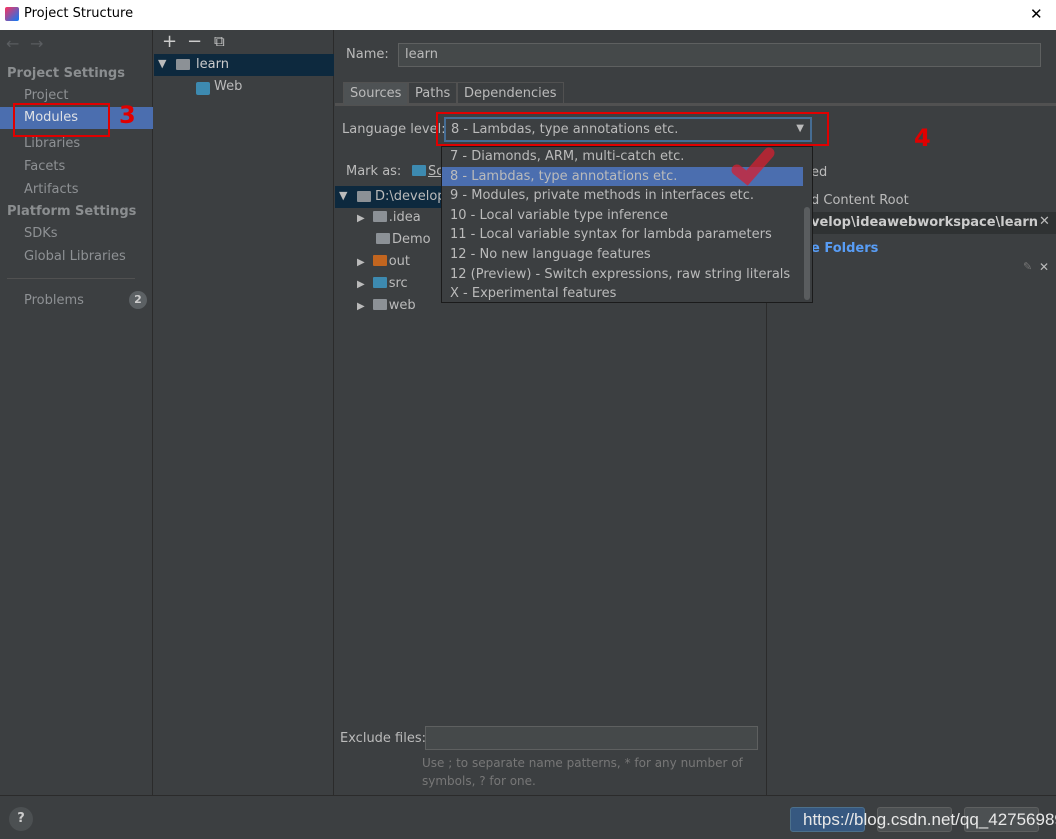 Image resolution: width=1056 pixels, height=839 pixels. What do you see at coordinates (12, 14) in the screenshot?
I see `app-icon` at bounding box center [12, 14].